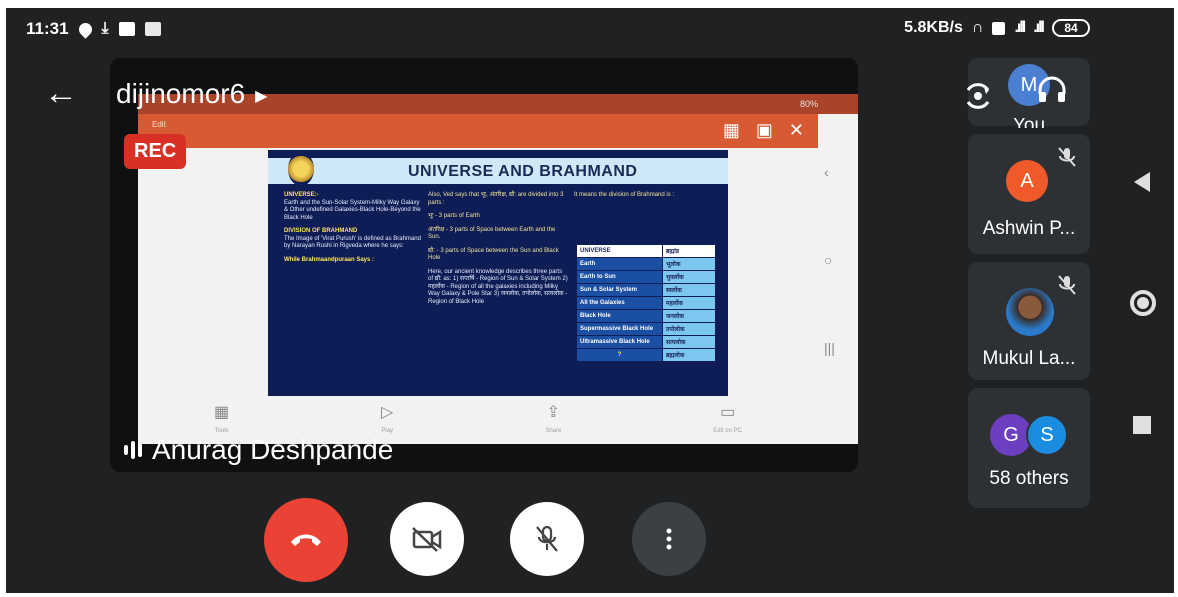 Image resolution: width=1178 pixels, height=597 pixels. Describe the element at coordinates (689, 329) in the screenshot. I see `table-cell: तपोलोक` at that location.